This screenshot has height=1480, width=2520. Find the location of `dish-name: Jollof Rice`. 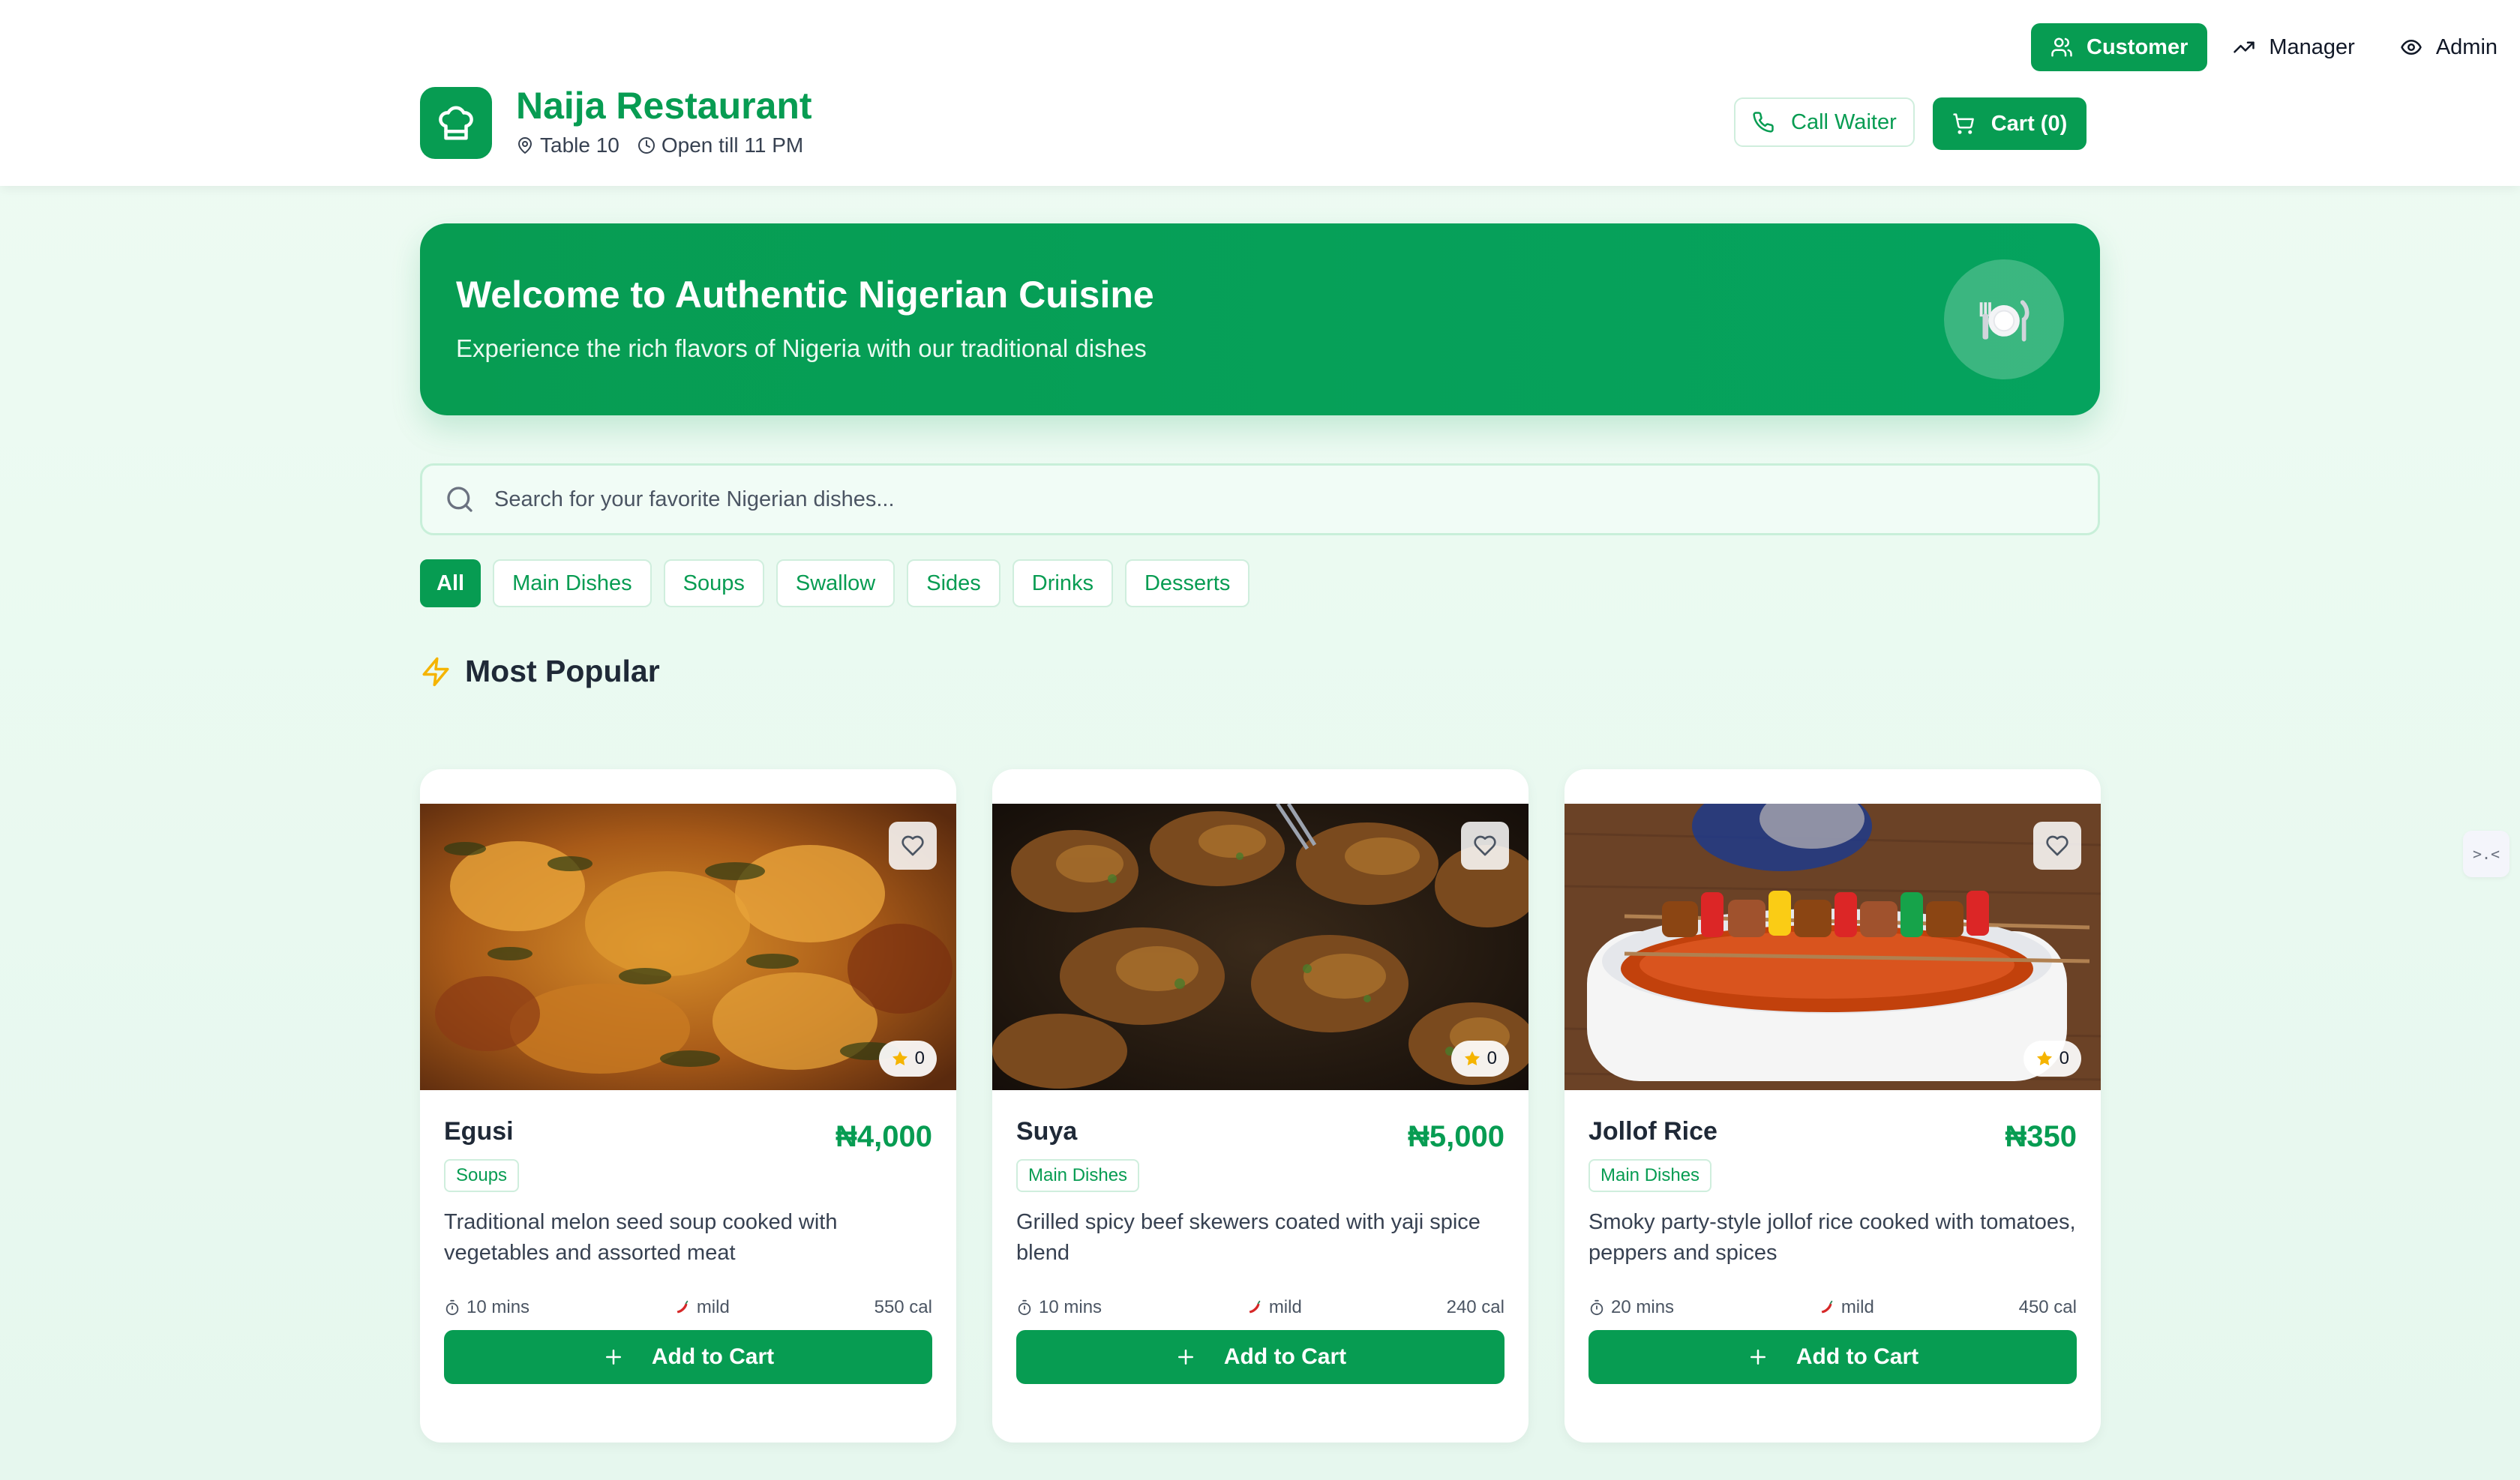

dish-name: Jollof Rice is located at coordinates (1653, 1131).